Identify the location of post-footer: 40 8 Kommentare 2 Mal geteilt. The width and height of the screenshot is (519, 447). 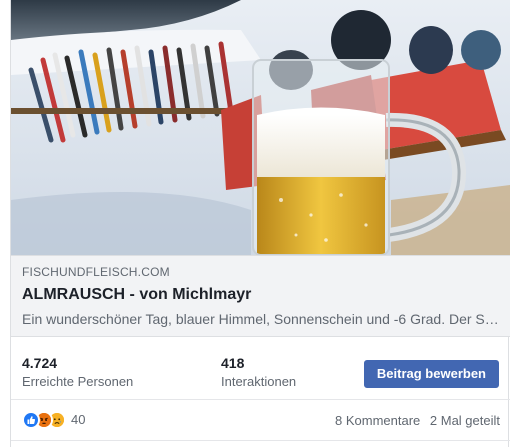
(260, 420).